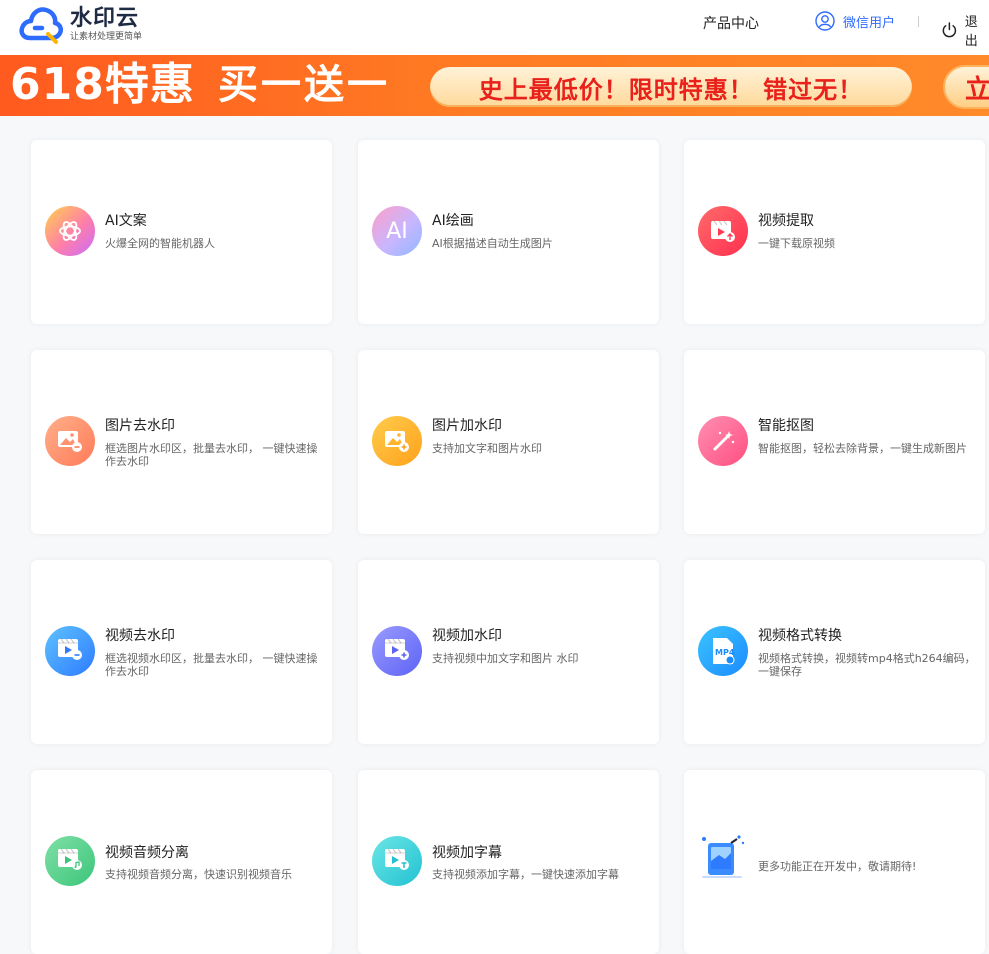 This screenshot has height=954, width=989. What do you see at coordinates (825, 21) in the screenshot?
I see `user-icon` at bounding box center [825, 21].